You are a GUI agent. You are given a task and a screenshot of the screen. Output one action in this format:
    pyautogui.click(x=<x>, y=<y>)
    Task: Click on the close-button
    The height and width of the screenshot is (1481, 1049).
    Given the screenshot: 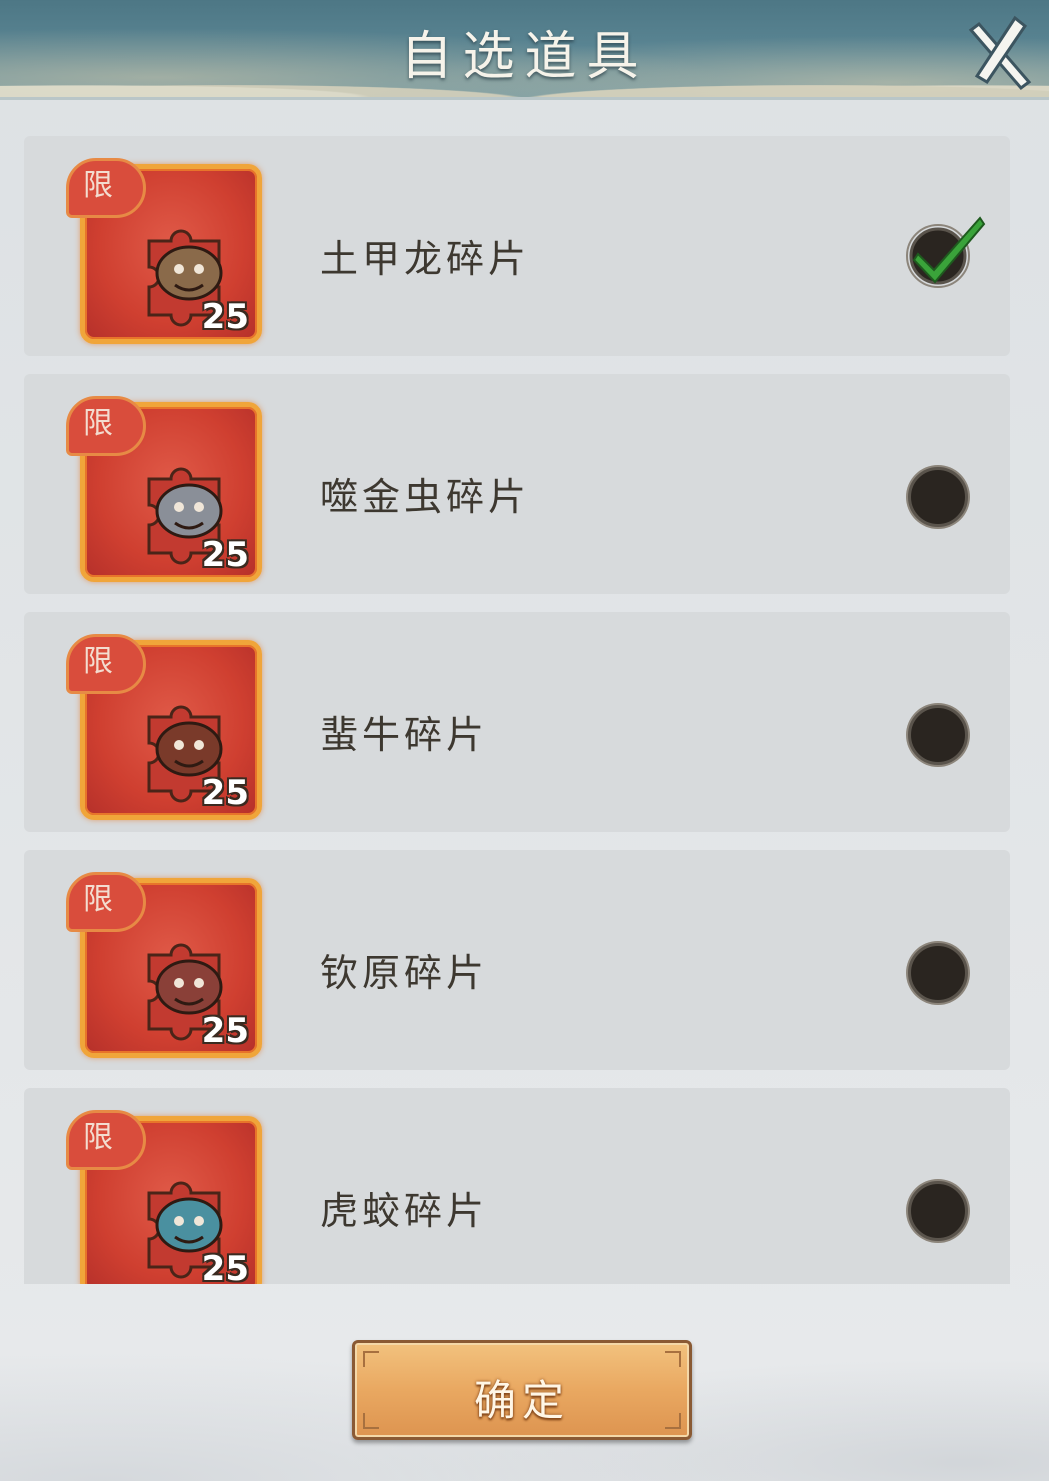 What is the action you would take?
    pyautogui.click(x=999, y=53)
    